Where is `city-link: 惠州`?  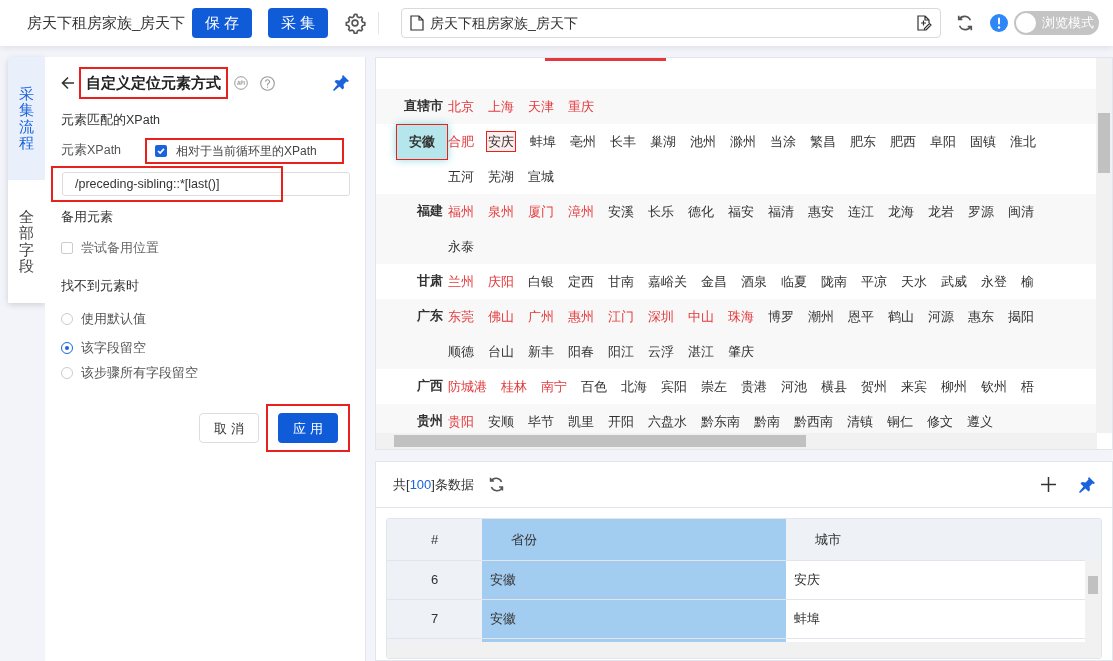
city-link: 惠州 is located at coordinates (581, 316).